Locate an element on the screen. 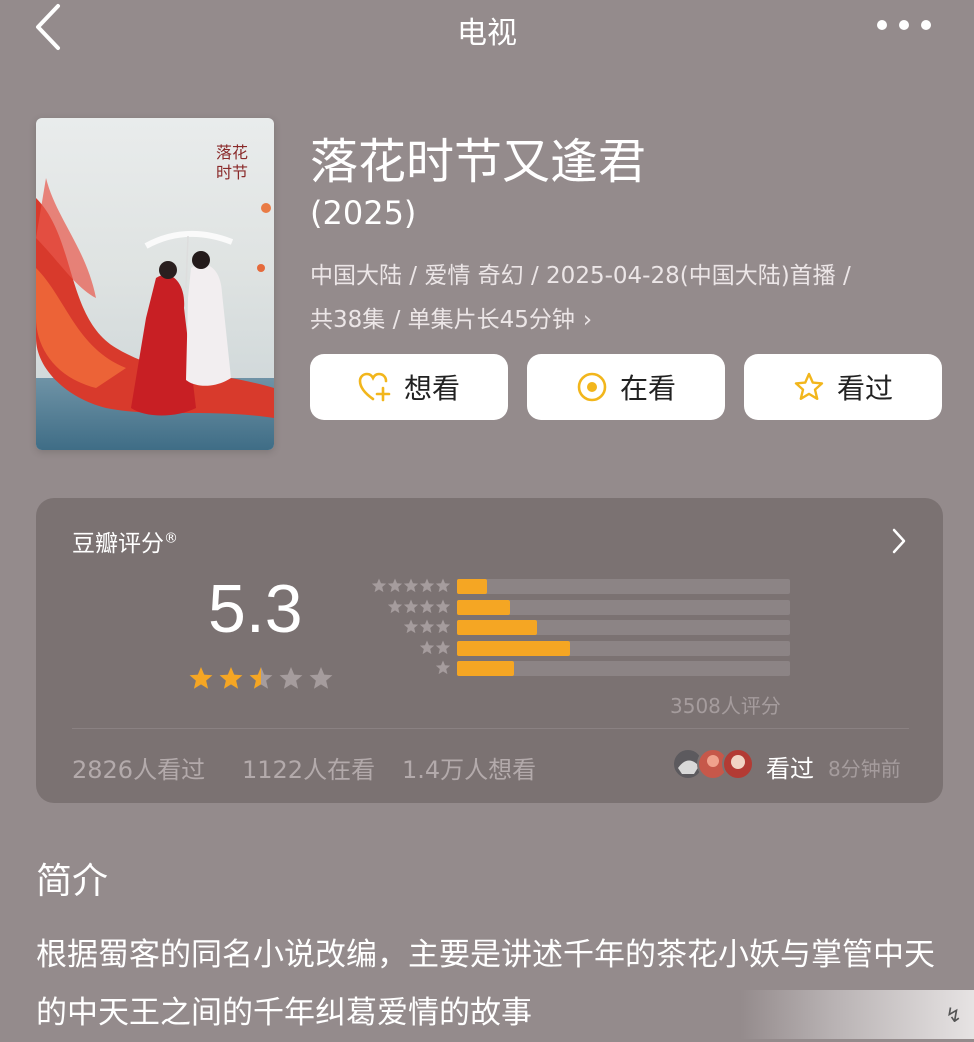 This screenshot has height=1042, width=974. rating-source-label: 豆瓣评分® is located at coordinates (125, 543).